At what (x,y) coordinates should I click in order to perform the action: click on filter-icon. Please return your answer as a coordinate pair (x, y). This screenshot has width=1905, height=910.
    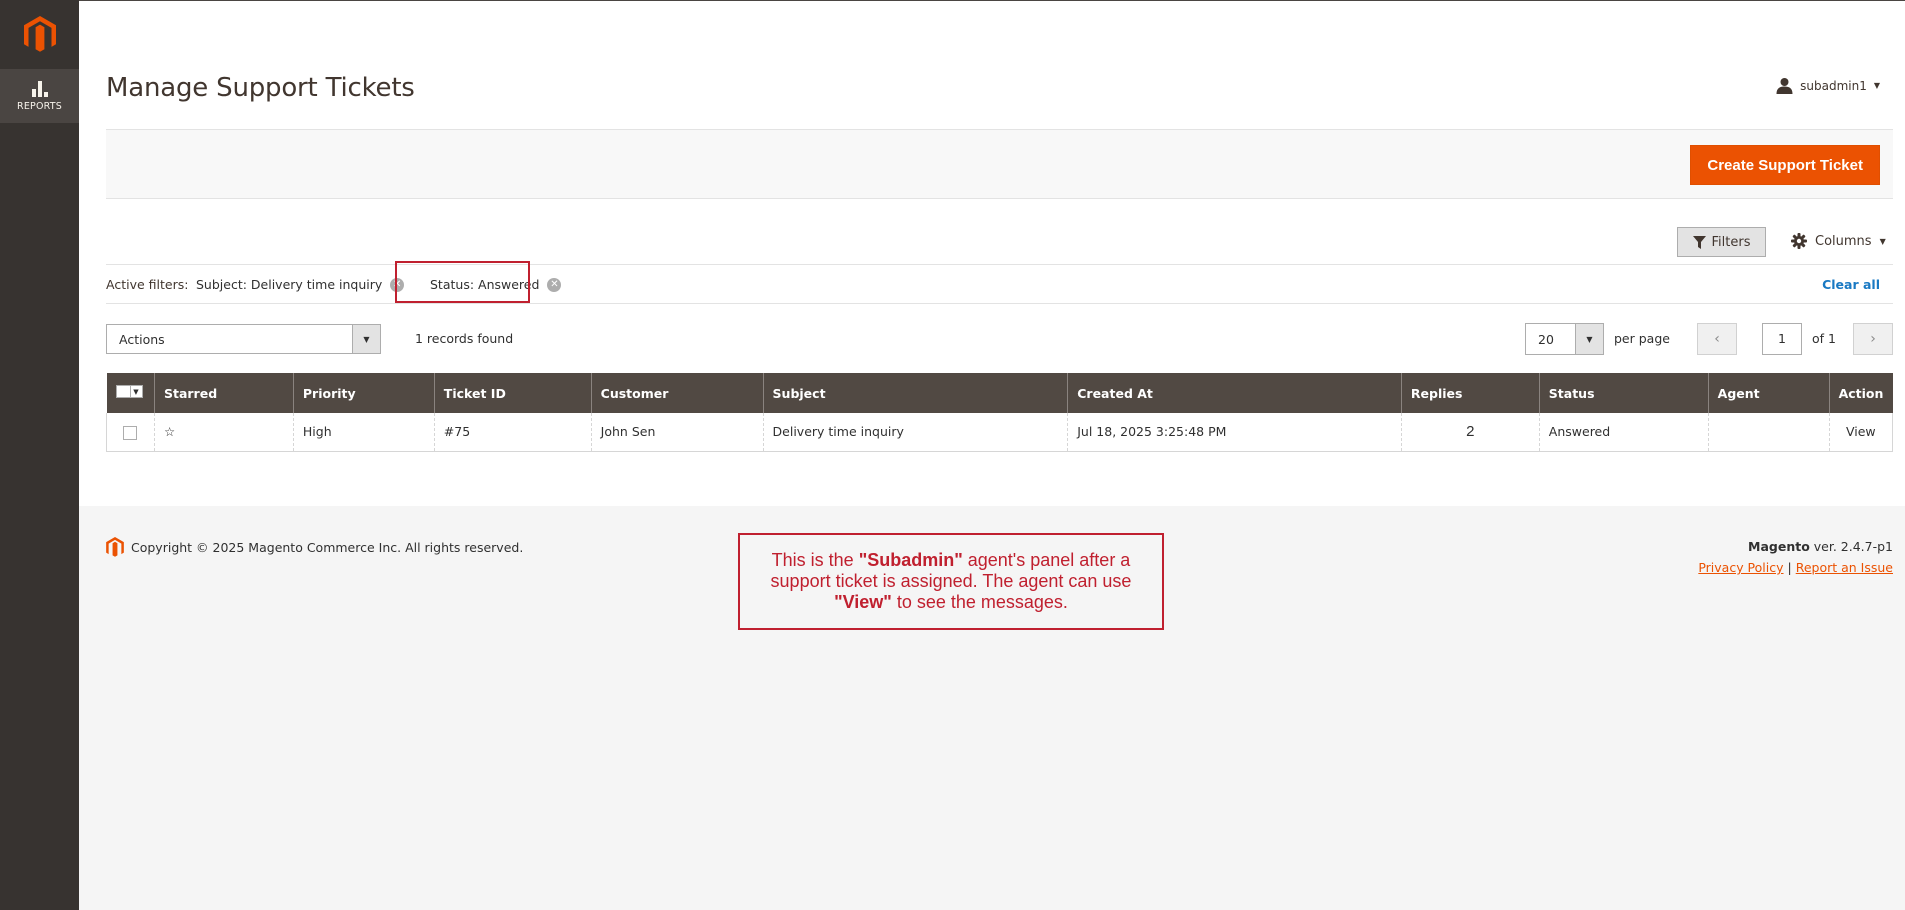
    Looking at the image, I should click on (1699, 242).